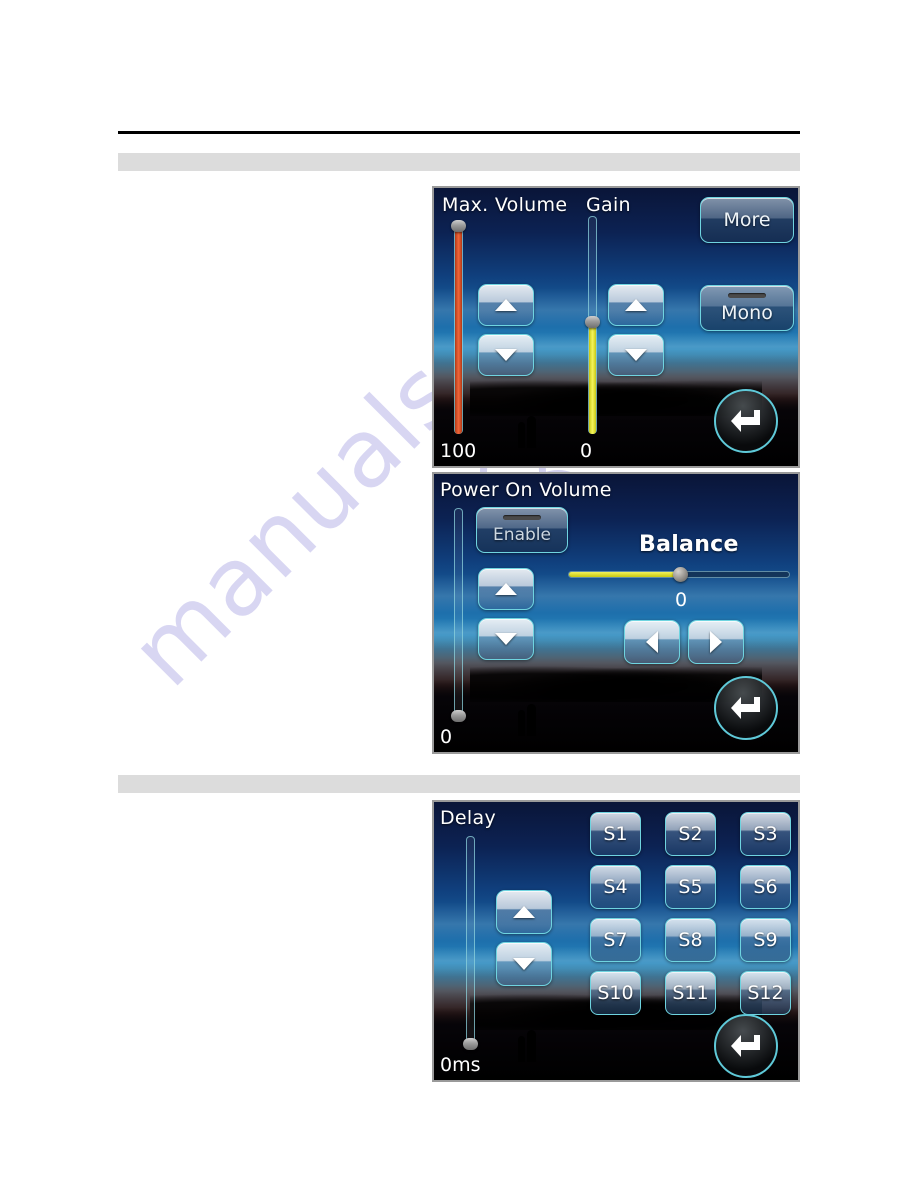  I want to click on power-on-volume-down-button, so click(506, 639).